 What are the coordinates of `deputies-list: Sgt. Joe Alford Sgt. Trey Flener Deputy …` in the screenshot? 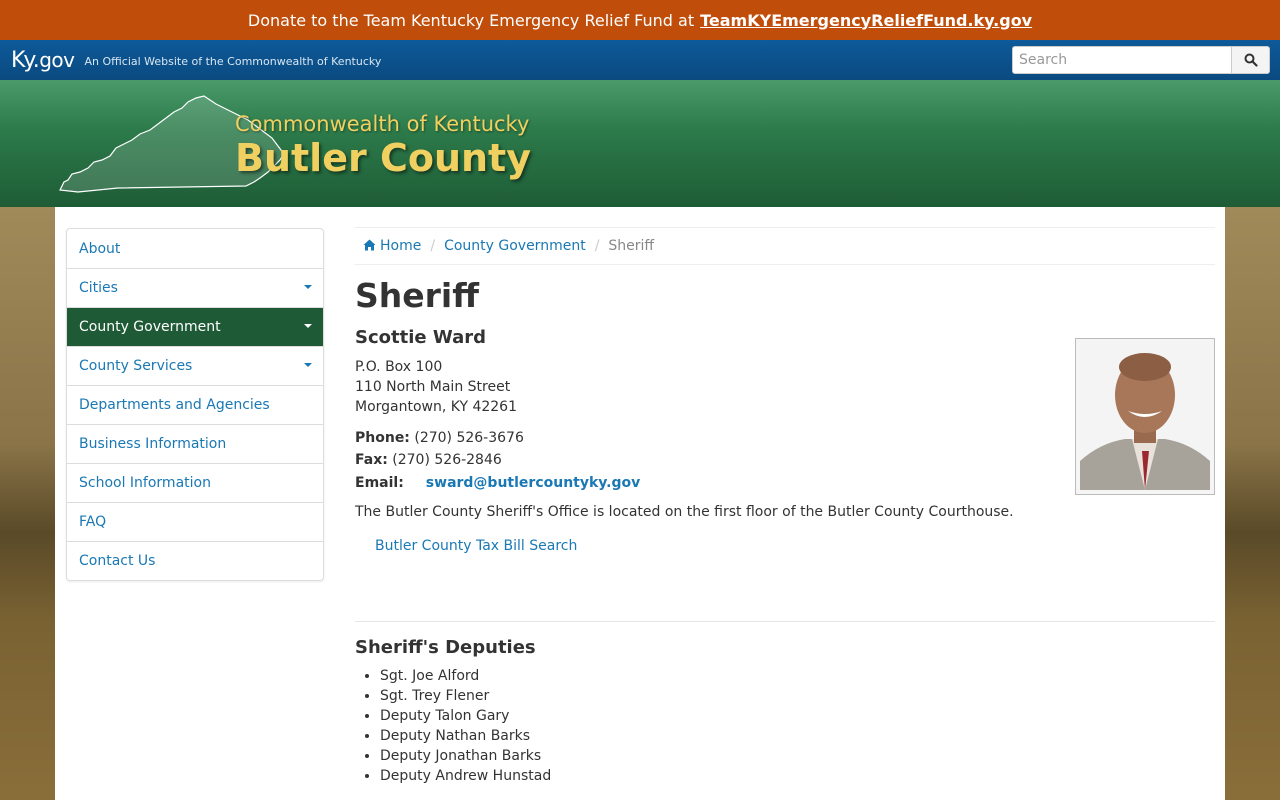 It's located at (797, 726).